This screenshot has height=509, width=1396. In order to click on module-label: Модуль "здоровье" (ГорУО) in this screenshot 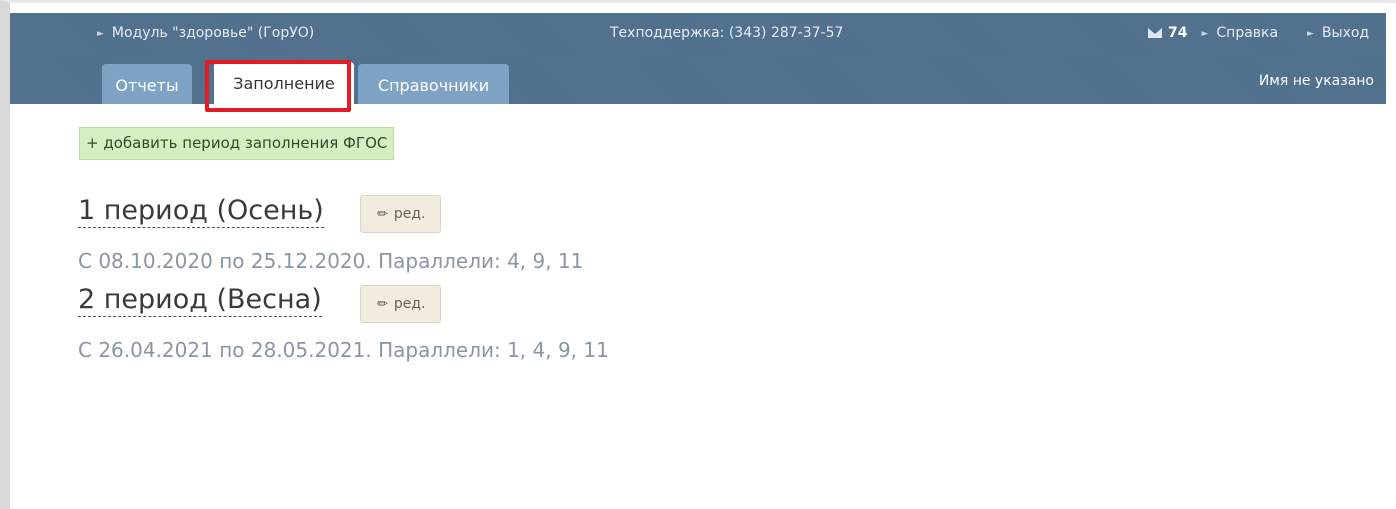, I will do `click(213, 33)`.